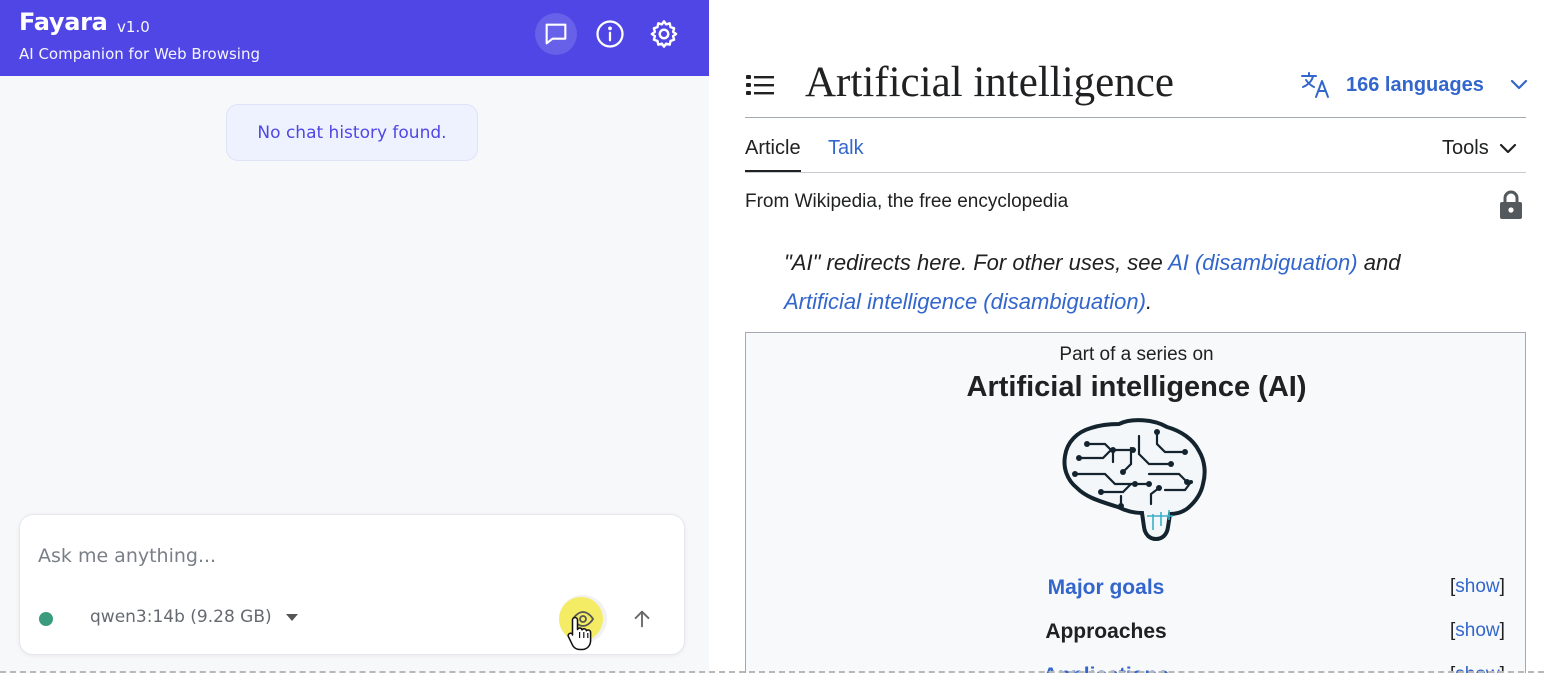 The width and height of the screenshot is (1544, 673). Describe the element at coordinates (291, 617) in the screenshot. I see `caret-down-icon` at that location.